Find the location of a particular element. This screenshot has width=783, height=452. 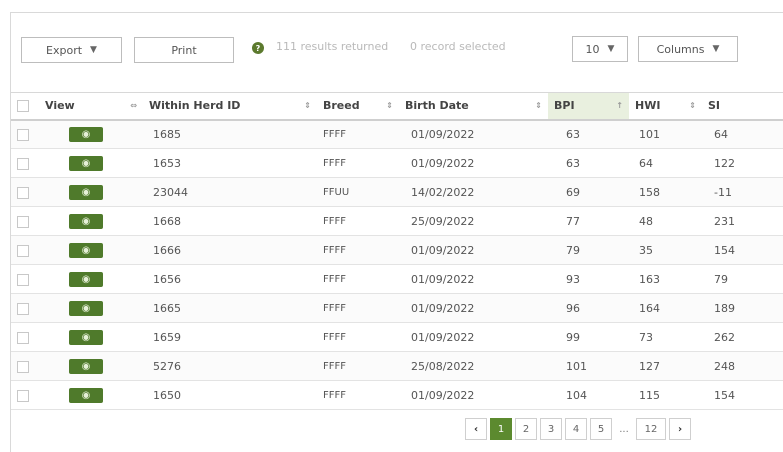

table-row: ◉ 1659 FFFF 01/09/2022 99 73 262 is located at coordinates (397, 337).